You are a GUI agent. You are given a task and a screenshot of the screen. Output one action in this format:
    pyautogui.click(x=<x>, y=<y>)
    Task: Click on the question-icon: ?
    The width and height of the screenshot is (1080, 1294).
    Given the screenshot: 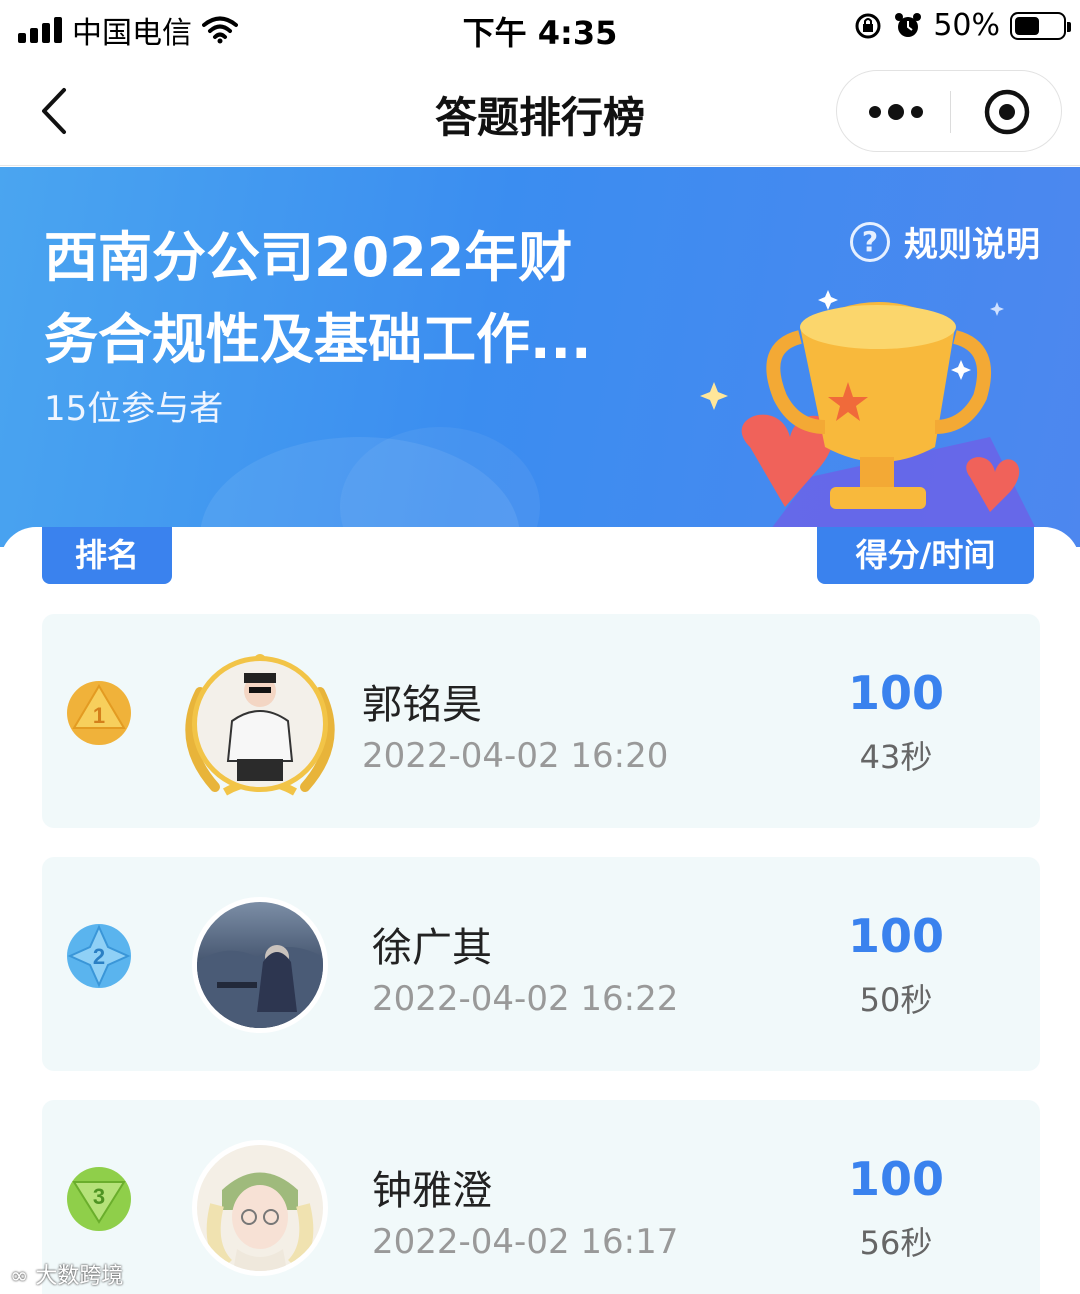 What is the action you would take?
    pyautogui.click(x=870, y=241)
    